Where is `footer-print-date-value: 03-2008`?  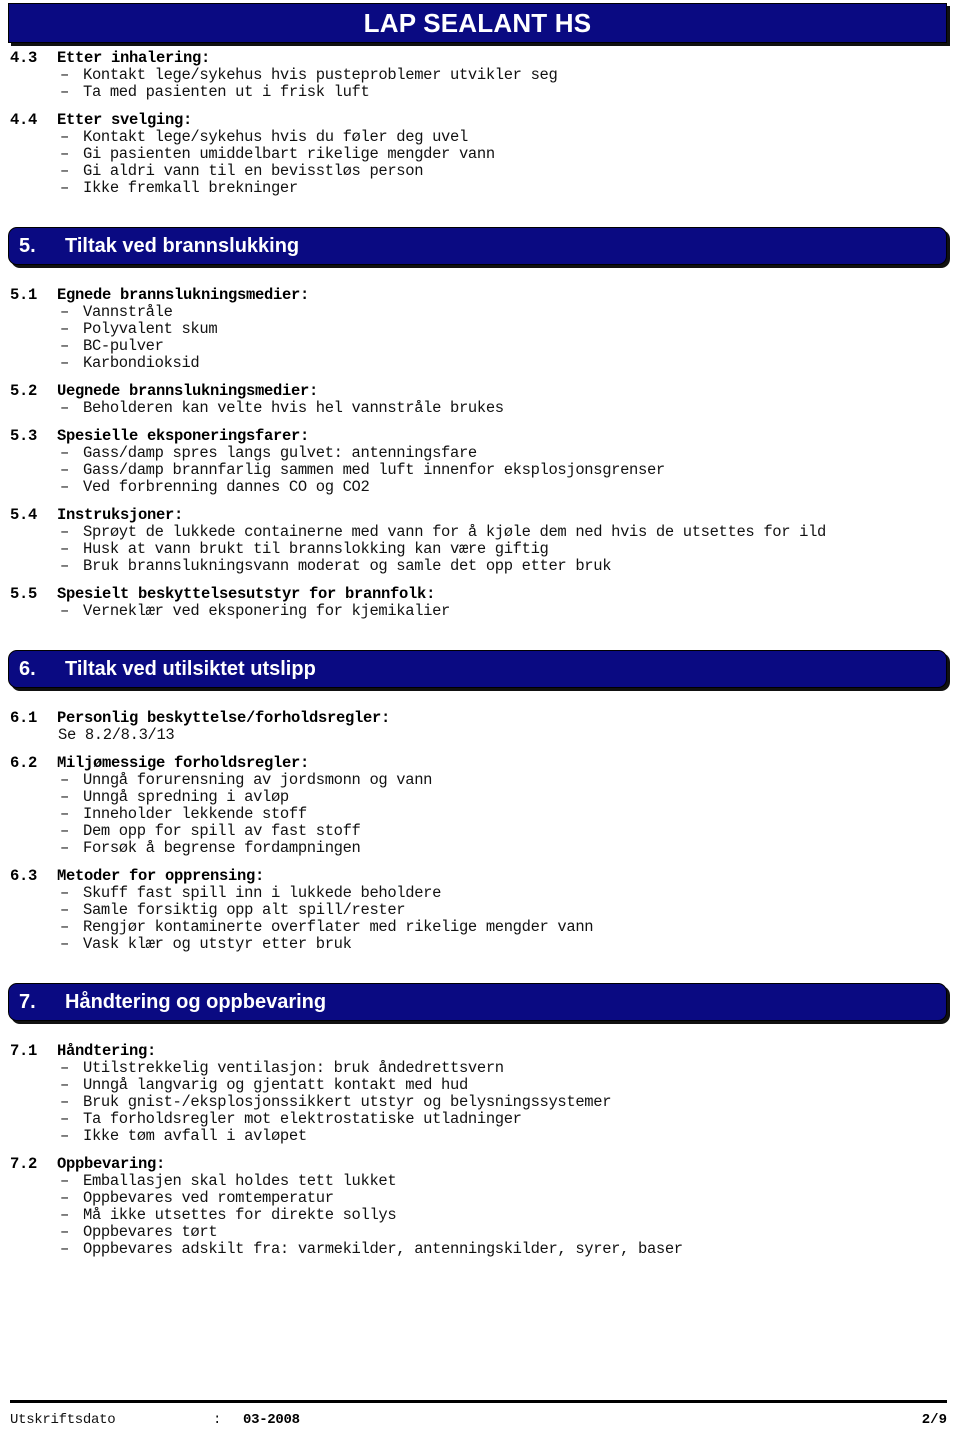
footer-print-date-value: 03-2008 is located at coordinates (271, 1420).